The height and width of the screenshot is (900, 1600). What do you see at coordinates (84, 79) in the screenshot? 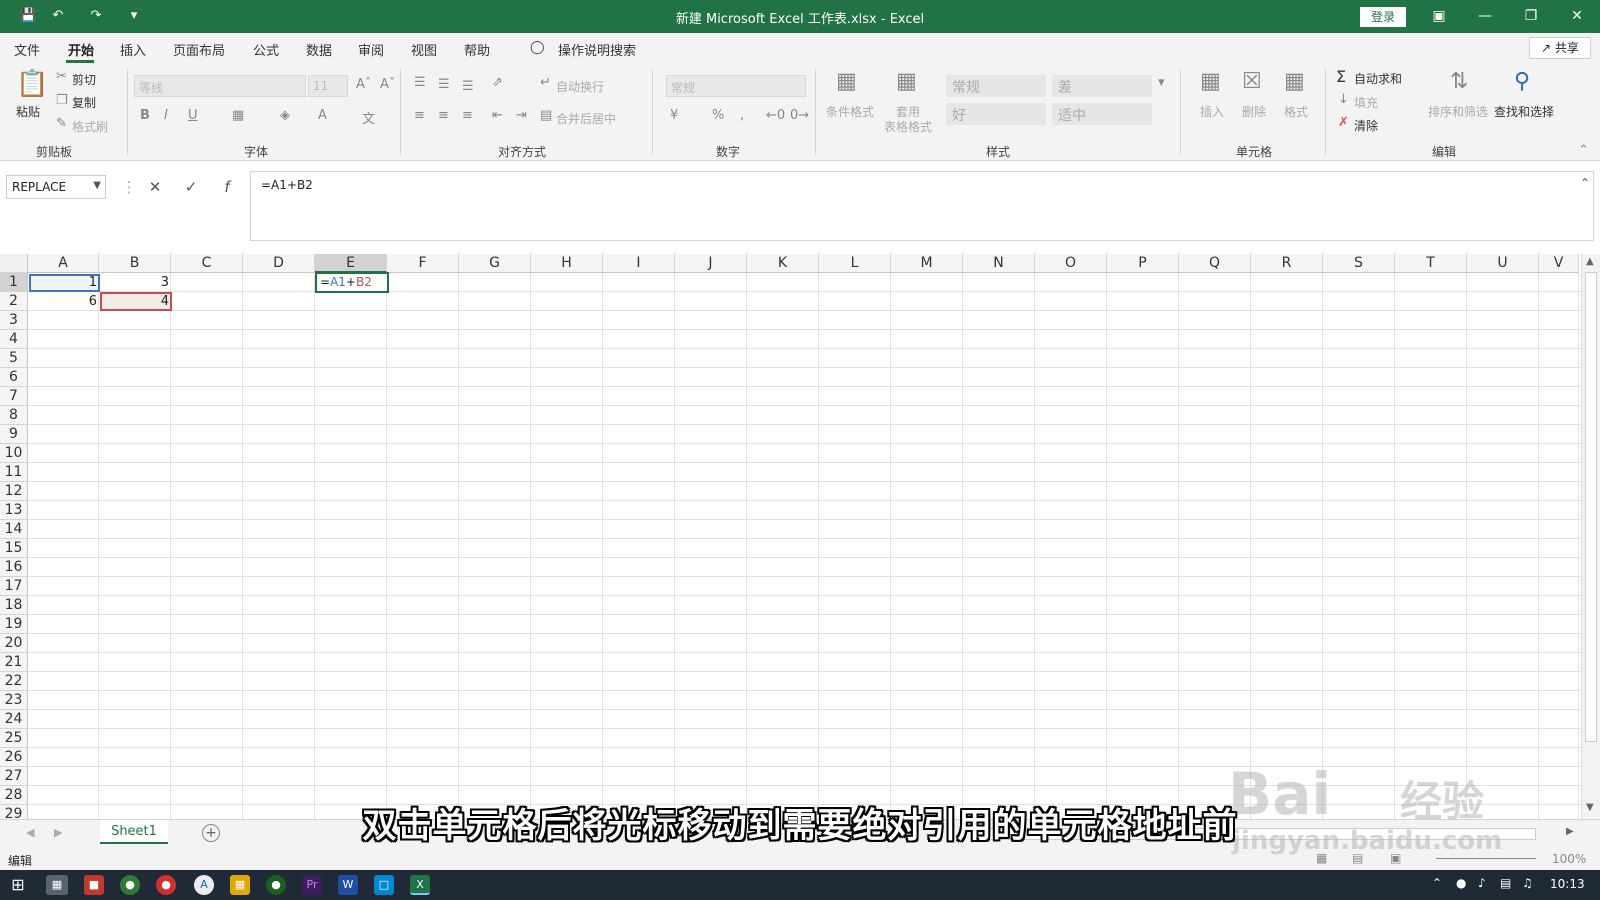
I see `cut-button: 剪切` at bounding box center [84, 79].